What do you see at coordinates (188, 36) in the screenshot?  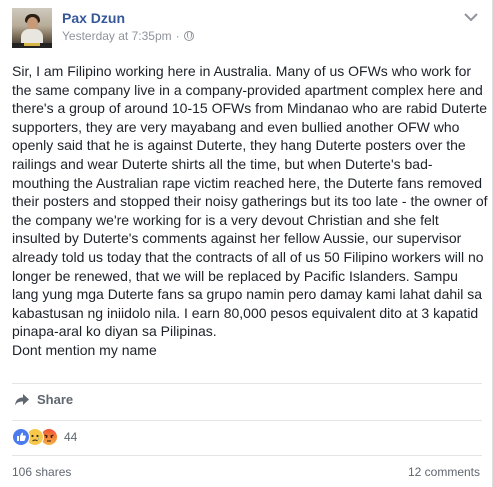 I see `globe-icon` at bounding box center [188, 36].